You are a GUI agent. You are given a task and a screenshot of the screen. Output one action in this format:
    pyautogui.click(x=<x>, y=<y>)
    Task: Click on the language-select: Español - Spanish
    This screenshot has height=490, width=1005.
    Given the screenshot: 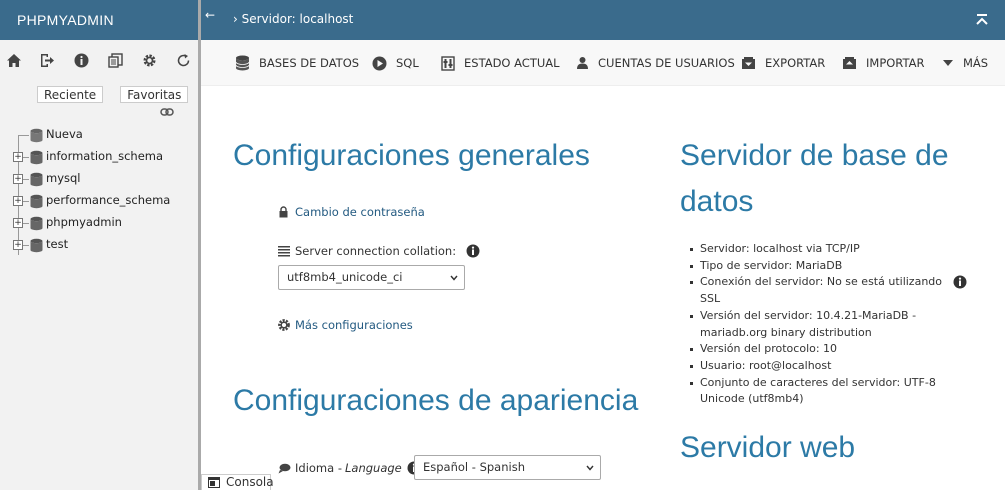 What is the action you would take?
    pyautogui.click(x=507, y=467)
    